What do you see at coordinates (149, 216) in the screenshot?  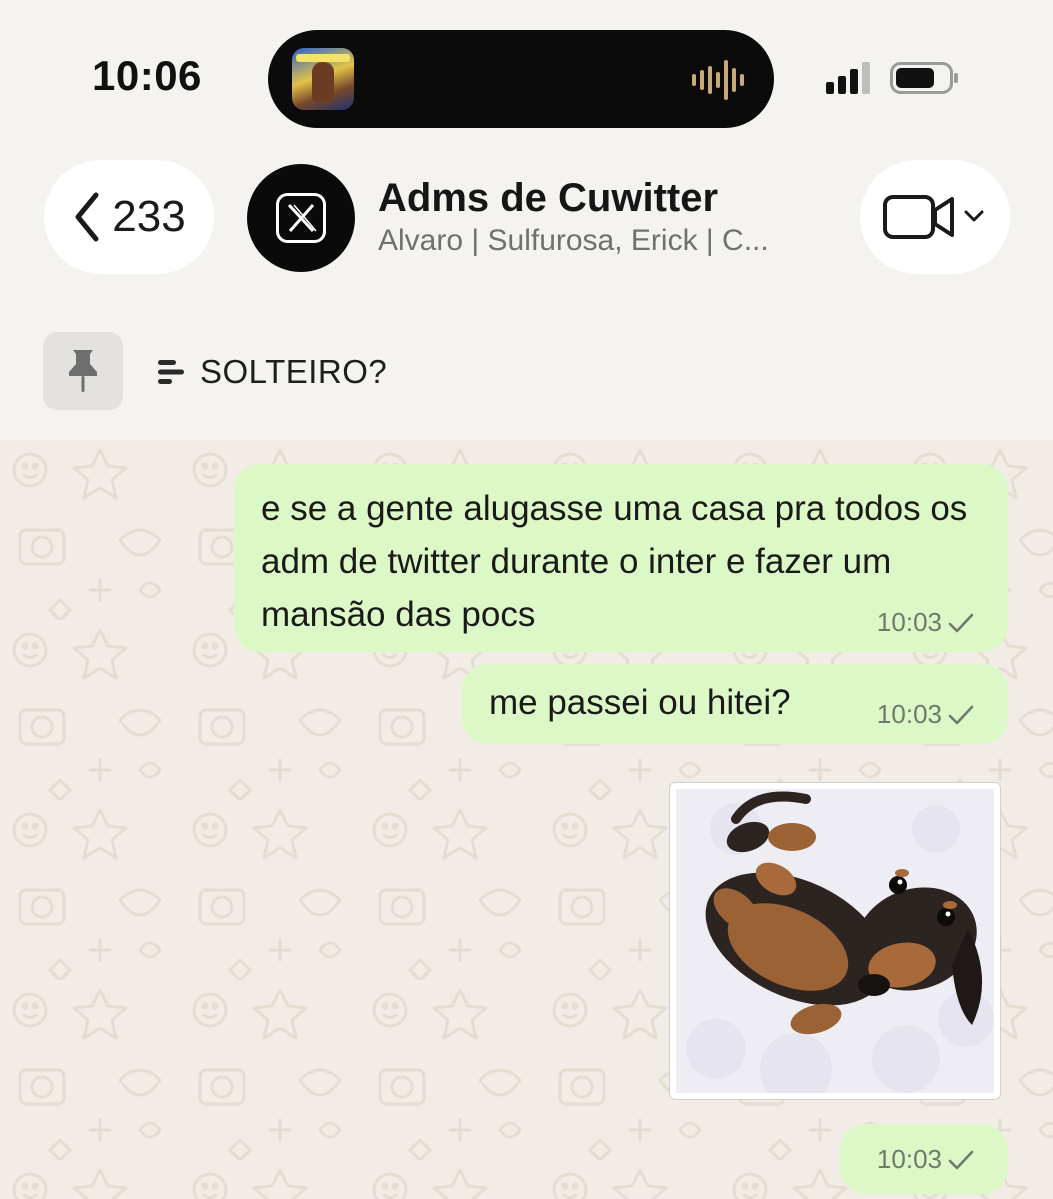 I see `unread-count: 233` at bounding box center [149, 216].